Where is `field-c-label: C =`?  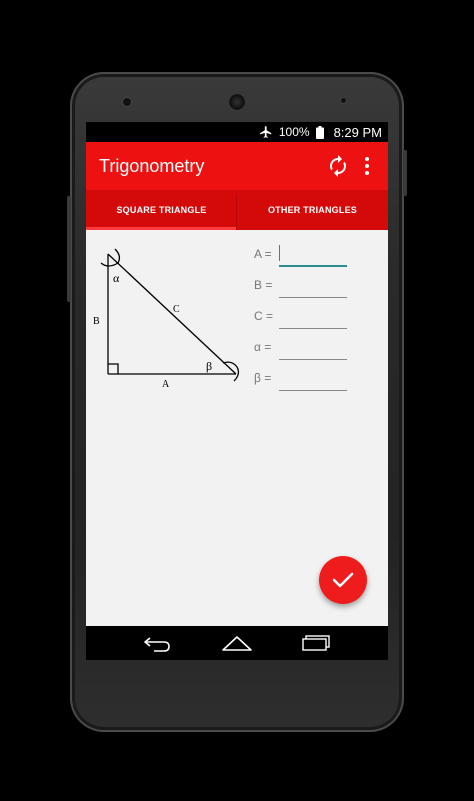 field-c-label: C = is located at coordinates (264, 316).